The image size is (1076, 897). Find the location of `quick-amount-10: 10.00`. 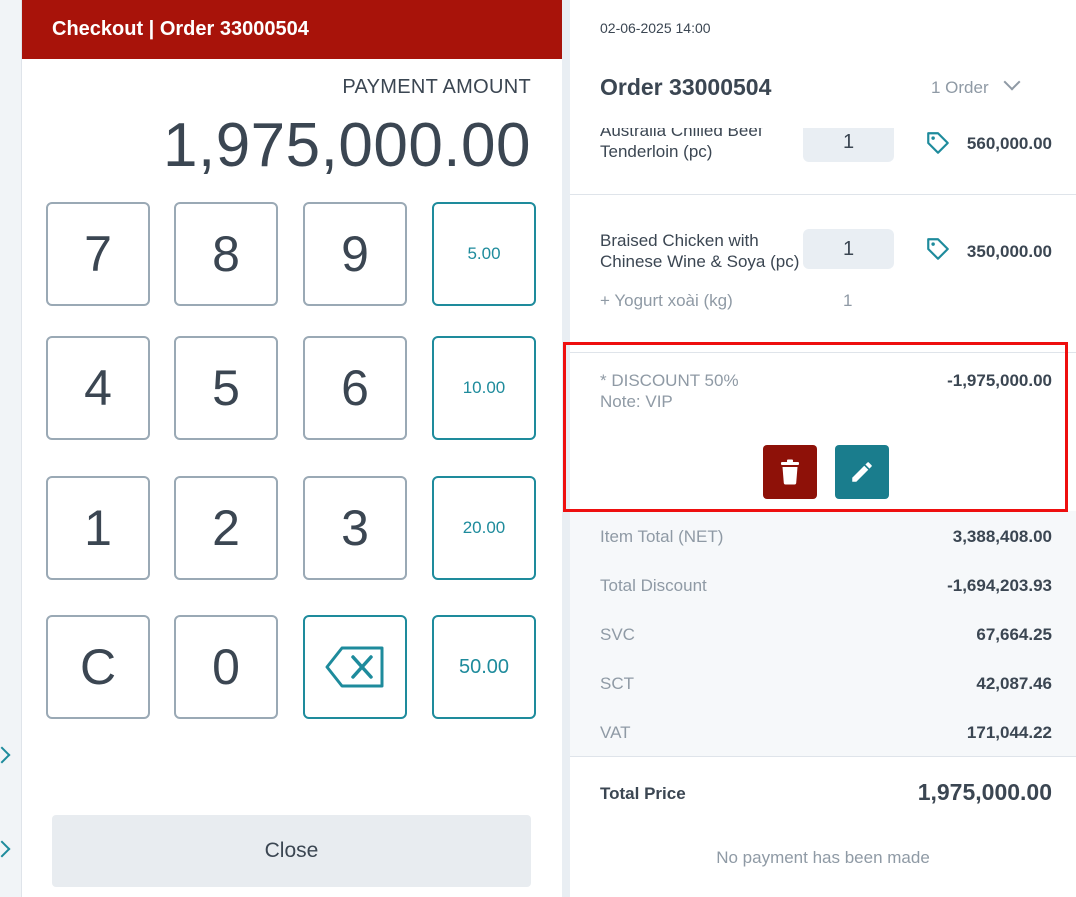

quick-amount-10: 10.00 is located at coordinates (484, 388).